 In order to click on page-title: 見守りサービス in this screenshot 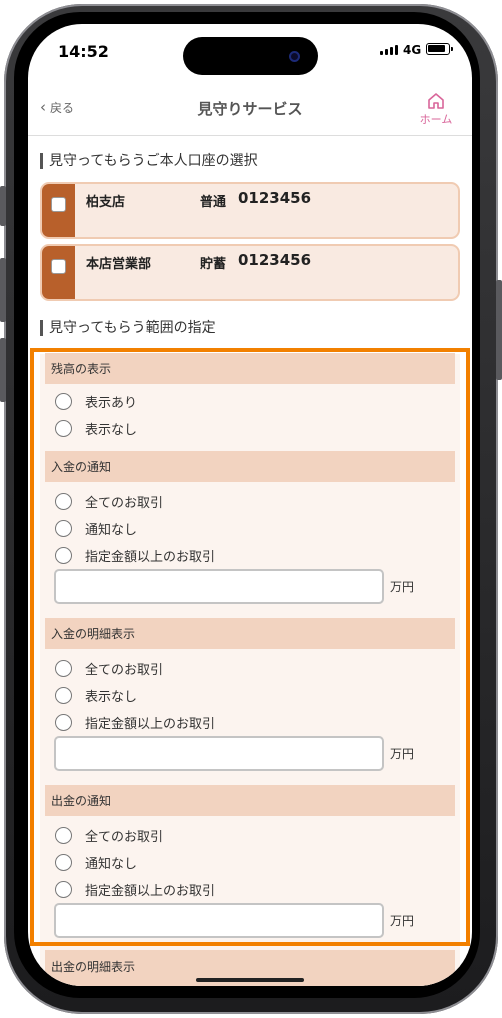, I will do `click(250, 109)`.